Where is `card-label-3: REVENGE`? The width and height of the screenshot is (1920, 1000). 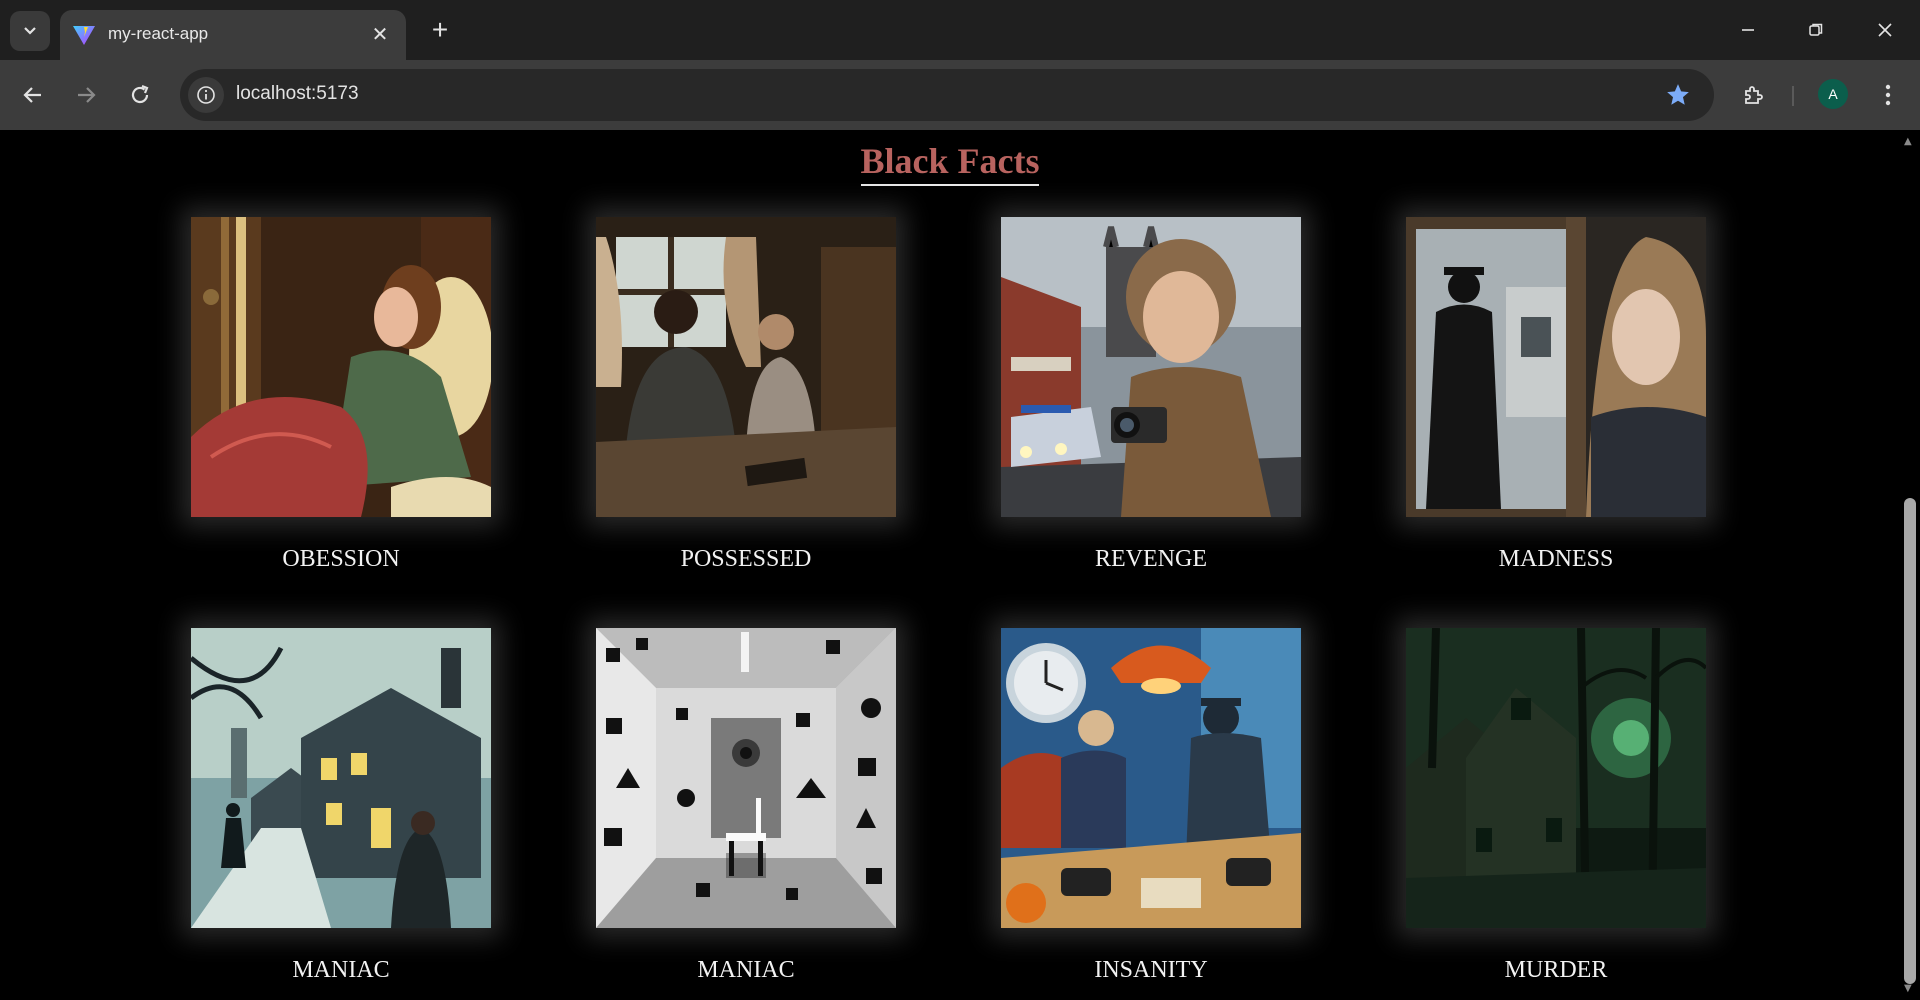 card-label-3: REVENGE is located at coordinates (1151, 559).